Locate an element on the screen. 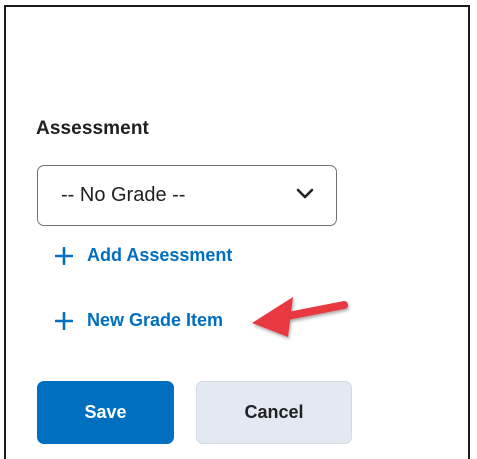  add-assessment-link: Add Assessment is located at coordinates (143, 255).